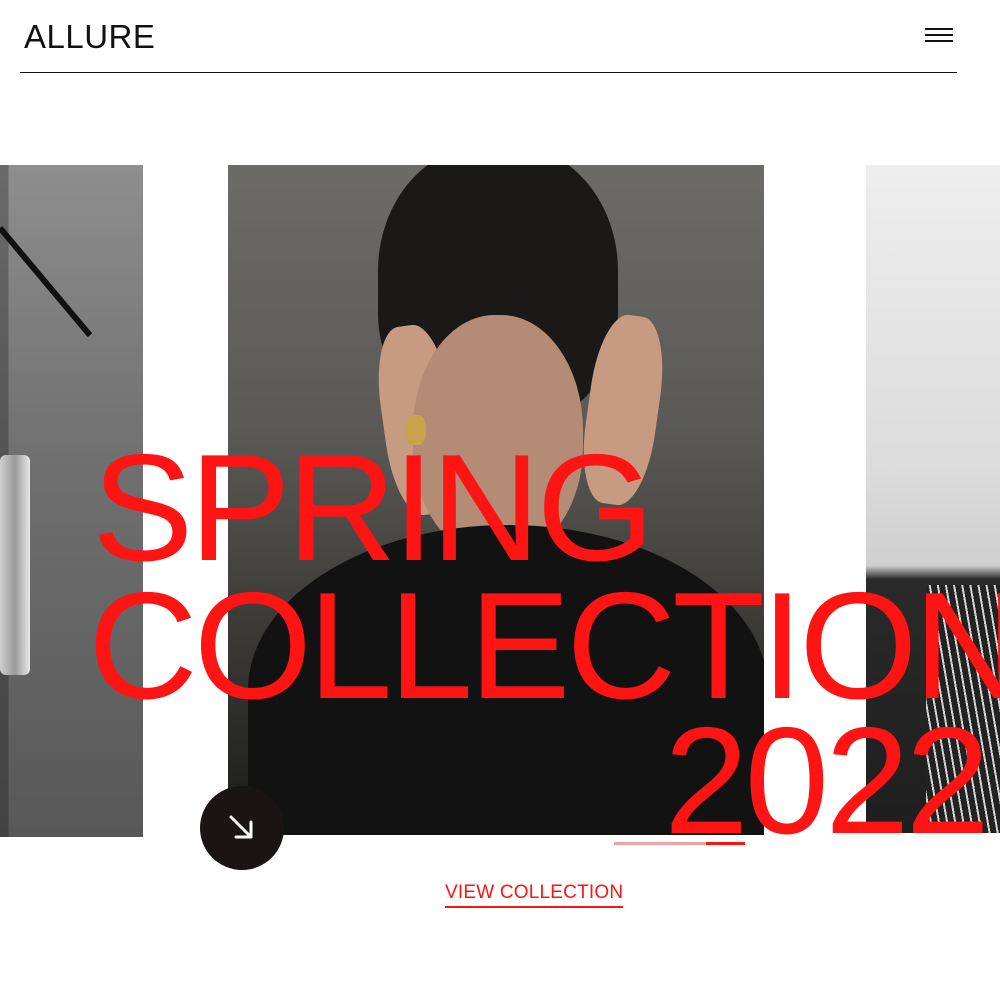 This screenshot has width=1000, height=1000. I want to click on slider-progress-bar, so click(679, 843).